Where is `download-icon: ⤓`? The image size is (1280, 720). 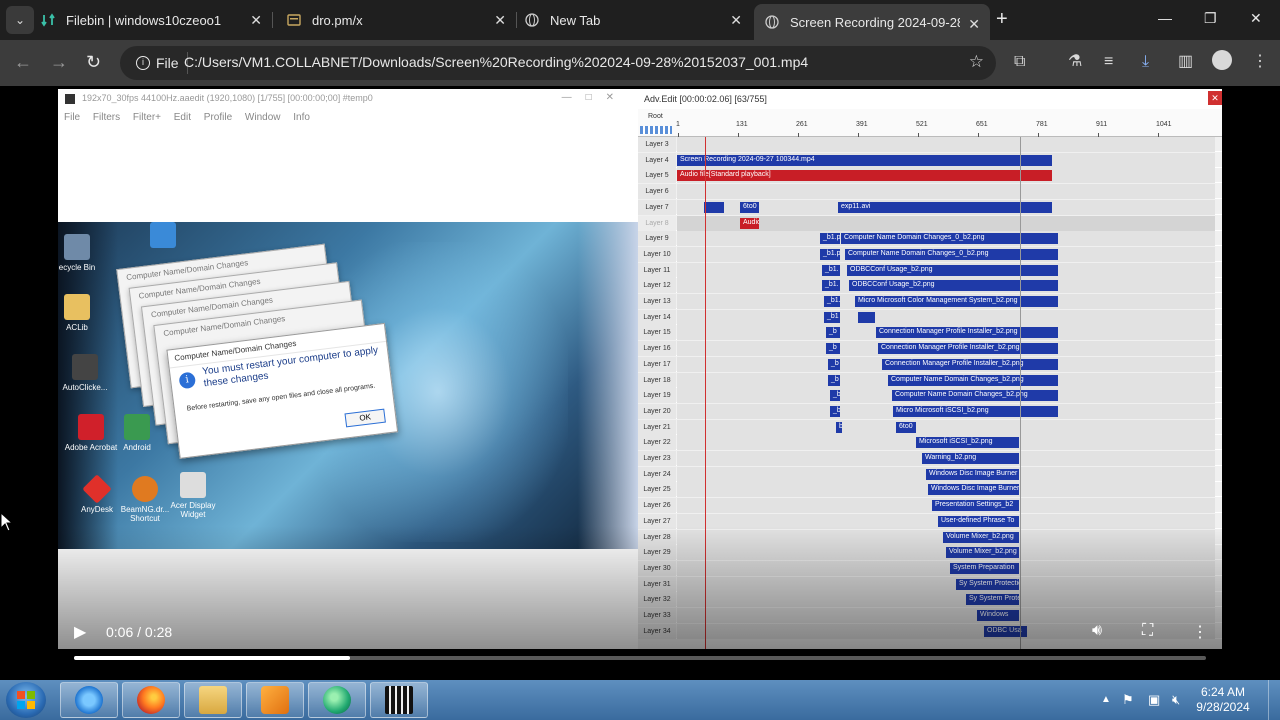 download-icon: ⤓ is located at coordinates (1145, 62).